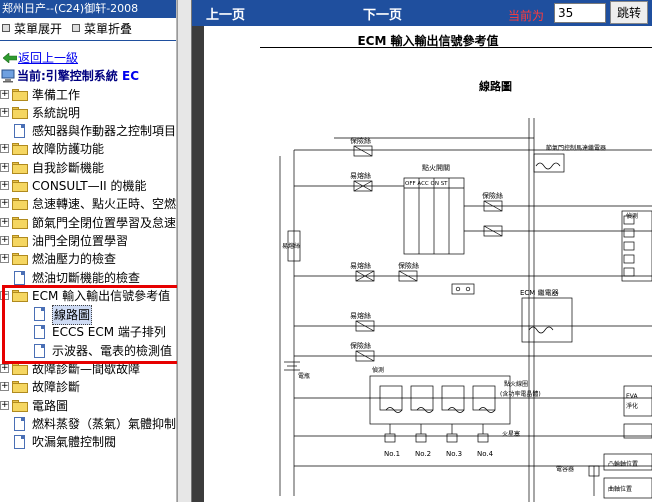 This screenshot has height=502, width=652. What do you see at coordinates (104, 204) in the screenshot?
I see `tree-item-label: 怠速轉速、點火正時、空燃` at bounding box center [104, 204].